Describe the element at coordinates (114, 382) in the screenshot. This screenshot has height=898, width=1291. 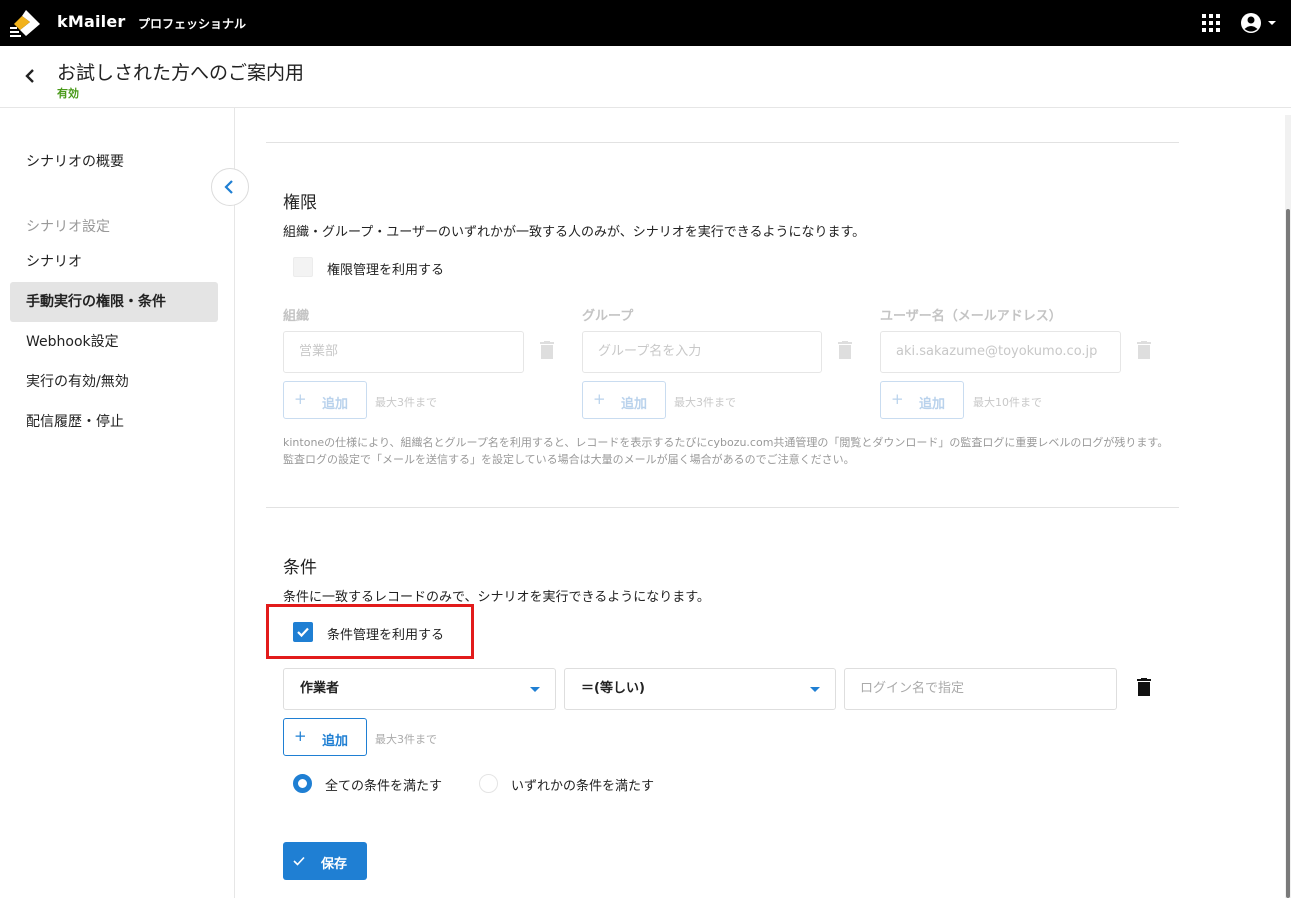
I see `sidebar-item-enable-disable: 実行の有効/無効` at that location.